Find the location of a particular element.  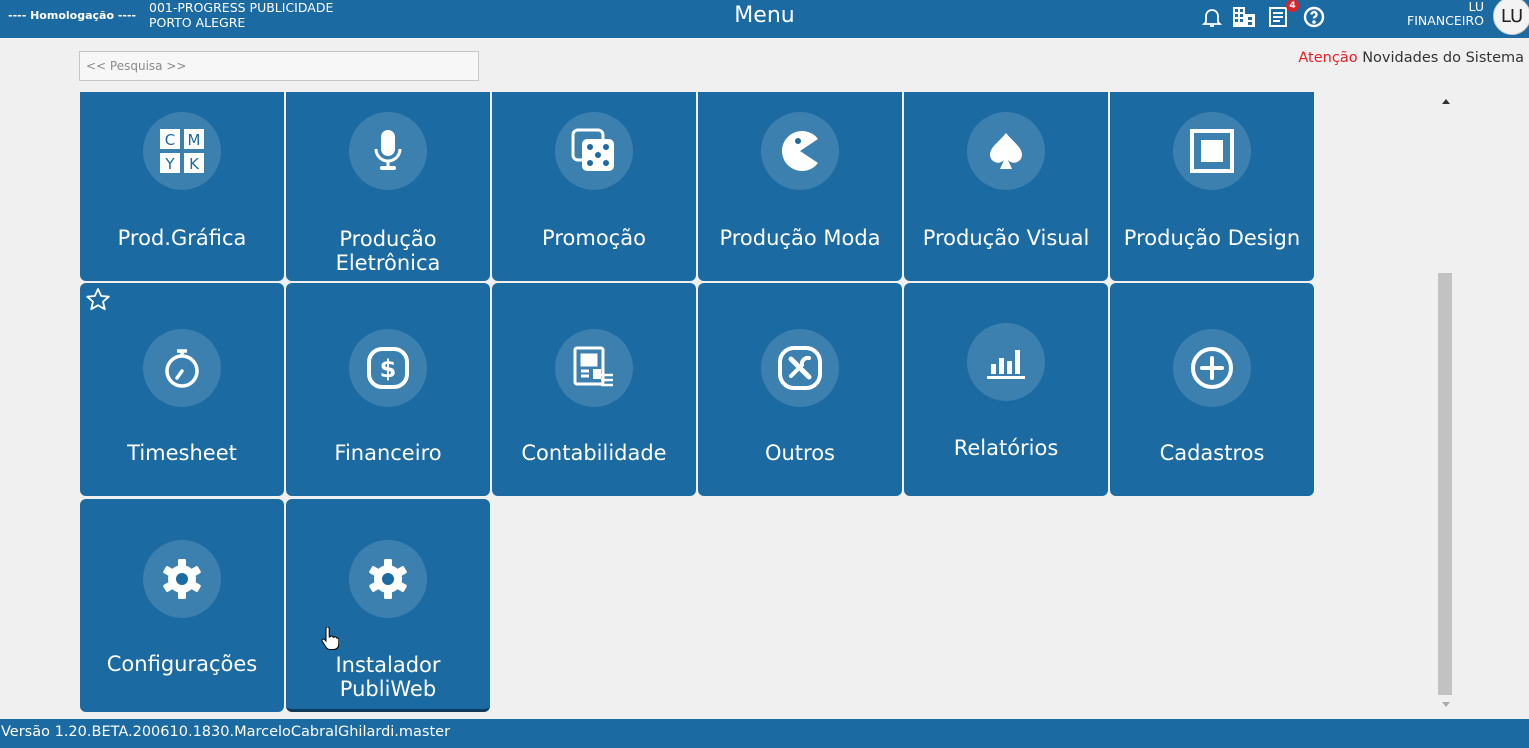

attention-label: Atenção is located at coordinates (1328, 58).